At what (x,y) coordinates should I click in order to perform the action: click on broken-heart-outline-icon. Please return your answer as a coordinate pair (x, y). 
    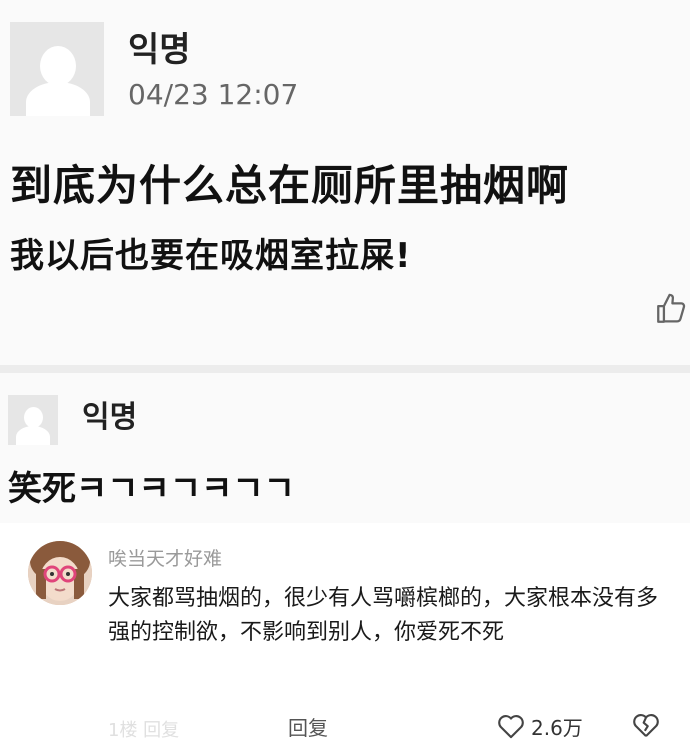
    Looking at the image, I should click on (646, 725).